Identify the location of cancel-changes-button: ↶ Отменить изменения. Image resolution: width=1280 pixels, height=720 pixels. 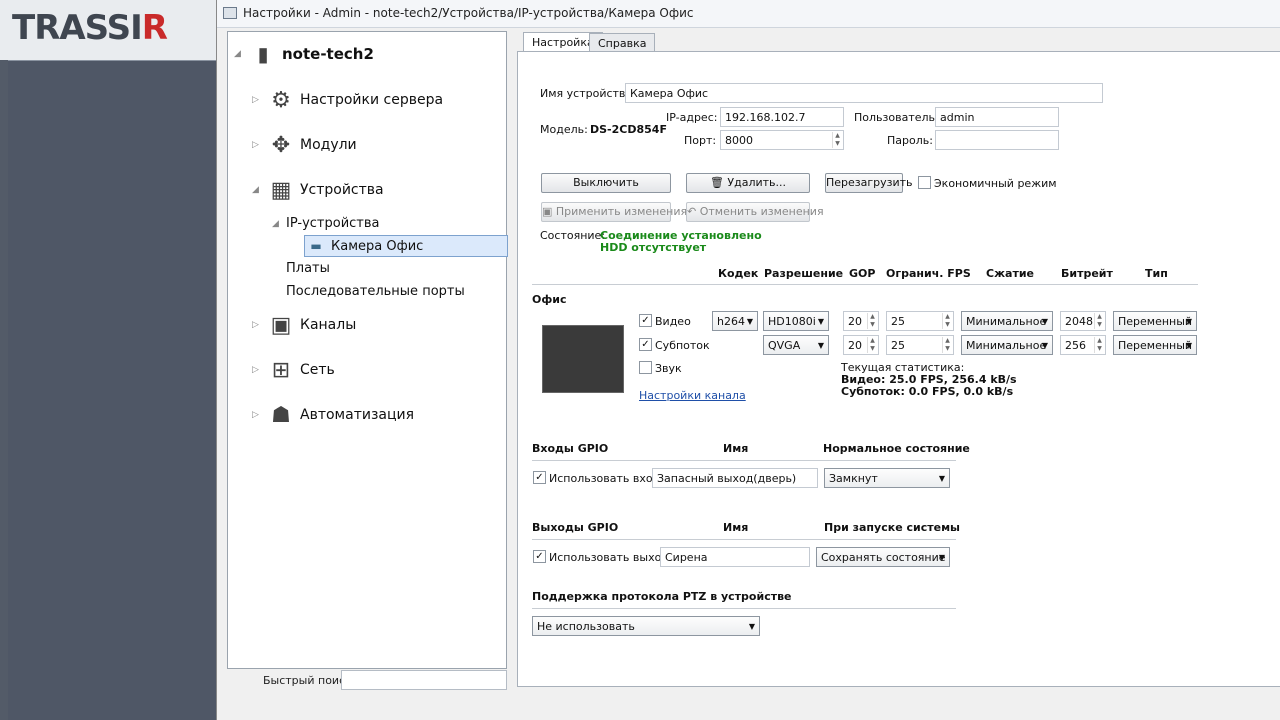
(755, 212).